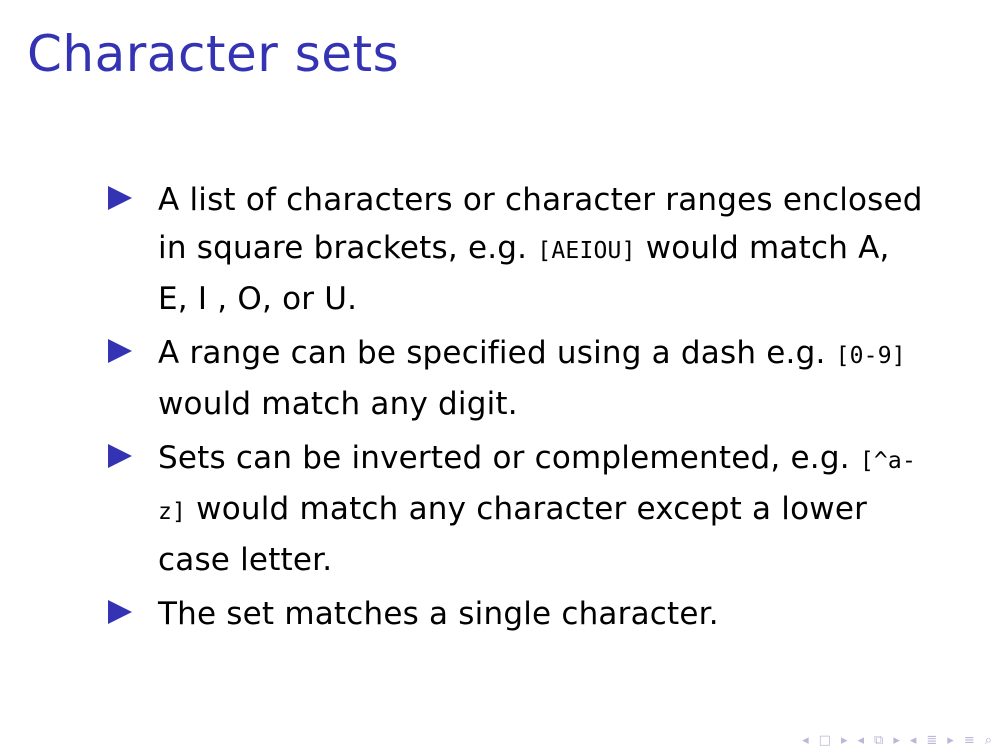 The width and height of the screenshot is (1008, 756). I want to click on frame-icon: □, so click(825, 740).